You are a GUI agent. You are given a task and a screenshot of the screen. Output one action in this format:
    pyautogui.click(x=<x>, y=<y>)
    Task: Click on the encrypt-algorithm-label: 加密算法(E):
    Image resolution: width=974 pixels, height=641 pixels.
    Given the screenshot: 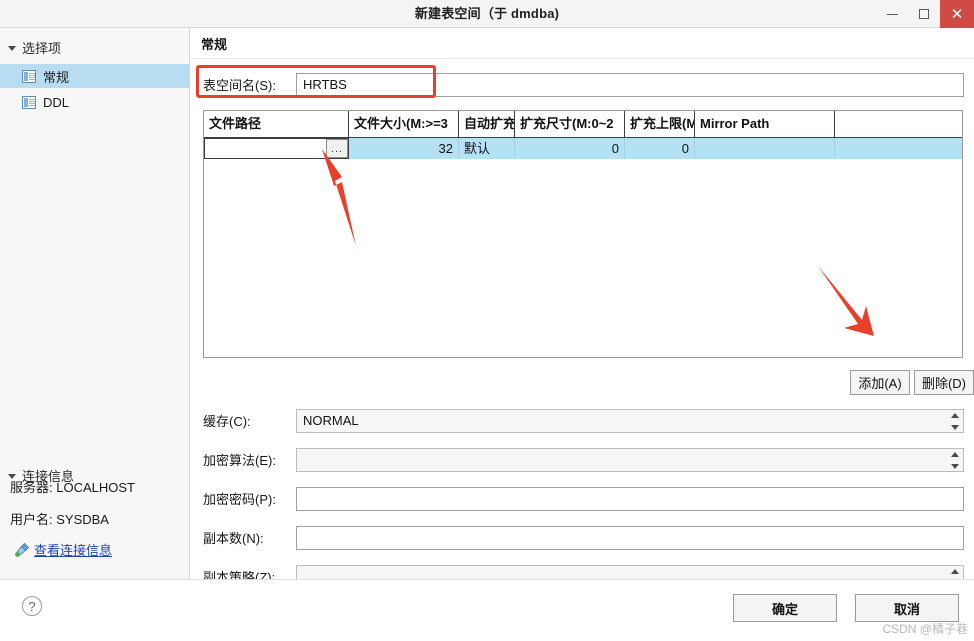 What is the action you would take?
    pyautogui.click(x=239, y=460)
    